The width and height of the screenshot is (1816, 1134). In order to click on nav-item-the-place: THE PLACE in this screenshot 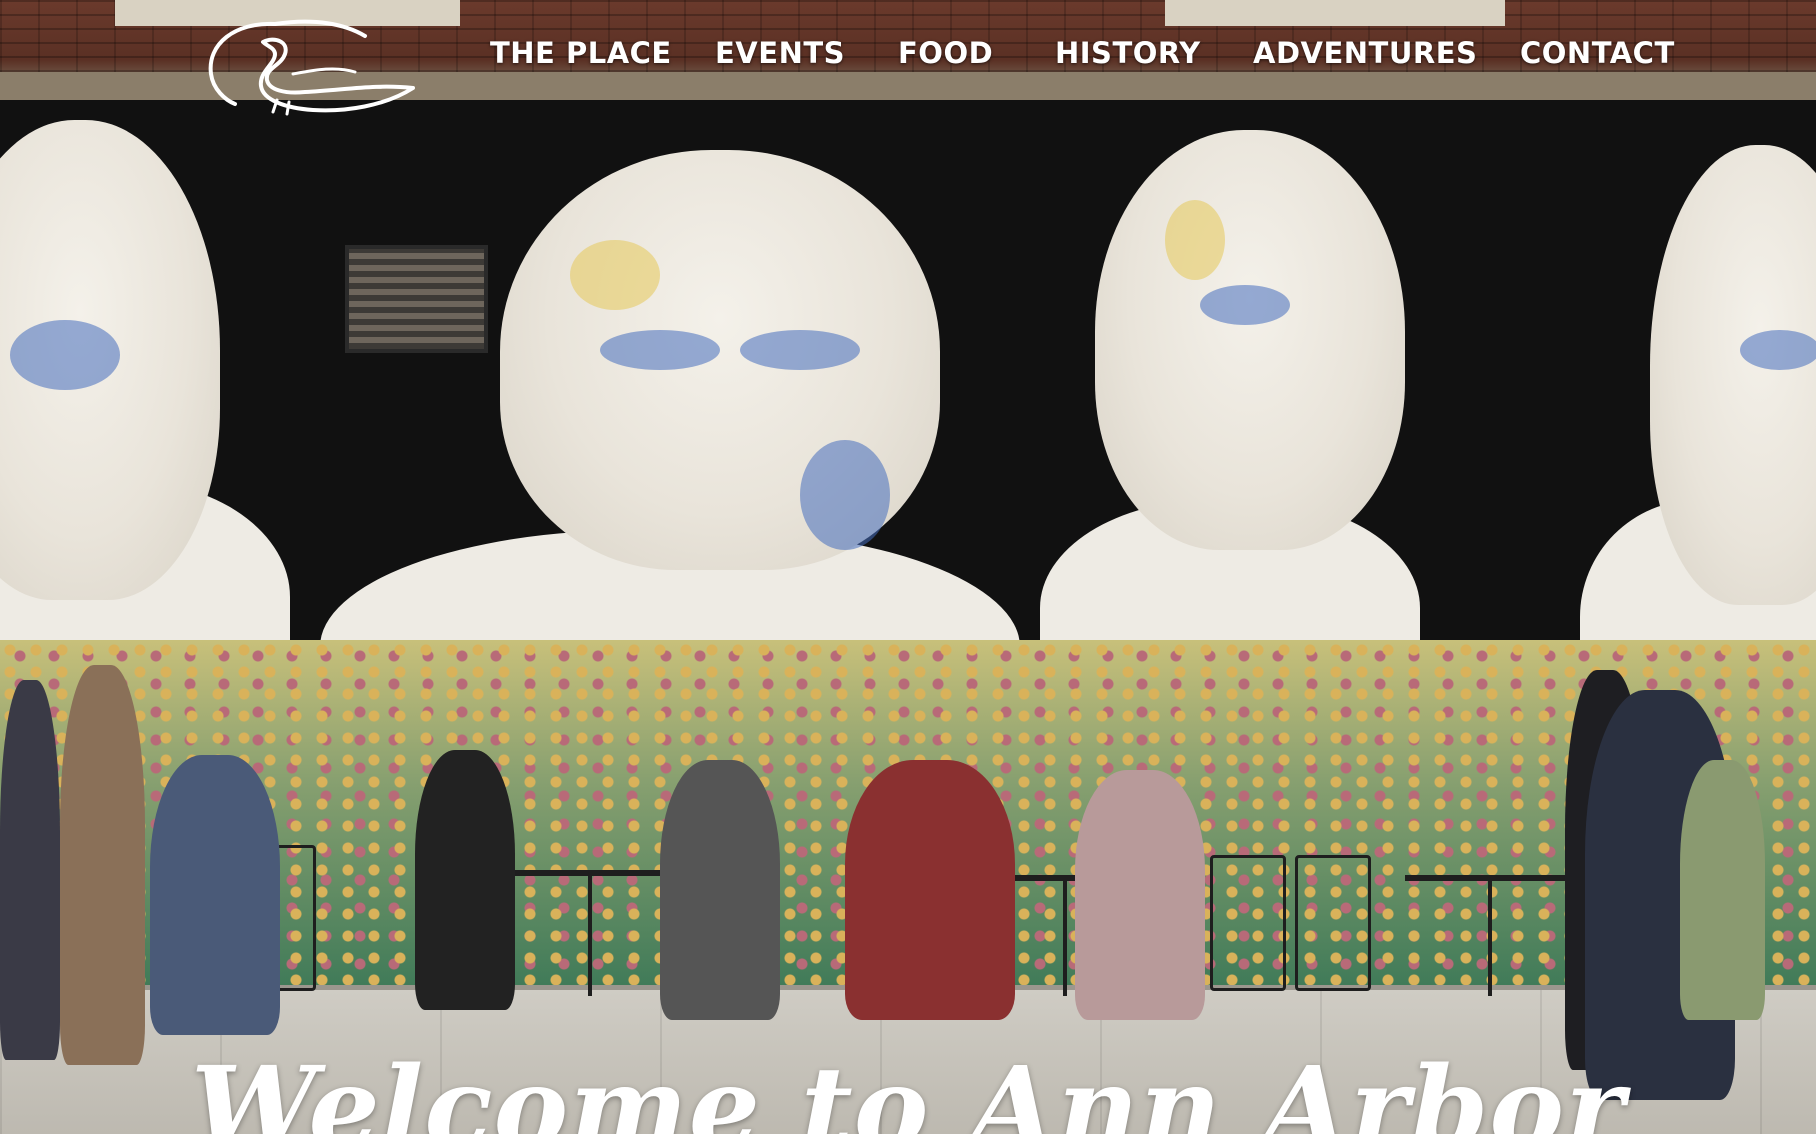, I will do `click(581, 53)`.